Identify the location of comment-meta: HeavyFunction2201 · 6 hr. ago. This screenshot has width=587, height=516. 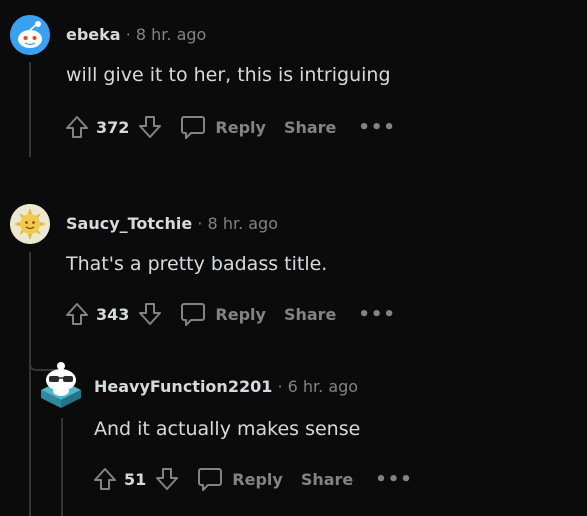
(226, 386).